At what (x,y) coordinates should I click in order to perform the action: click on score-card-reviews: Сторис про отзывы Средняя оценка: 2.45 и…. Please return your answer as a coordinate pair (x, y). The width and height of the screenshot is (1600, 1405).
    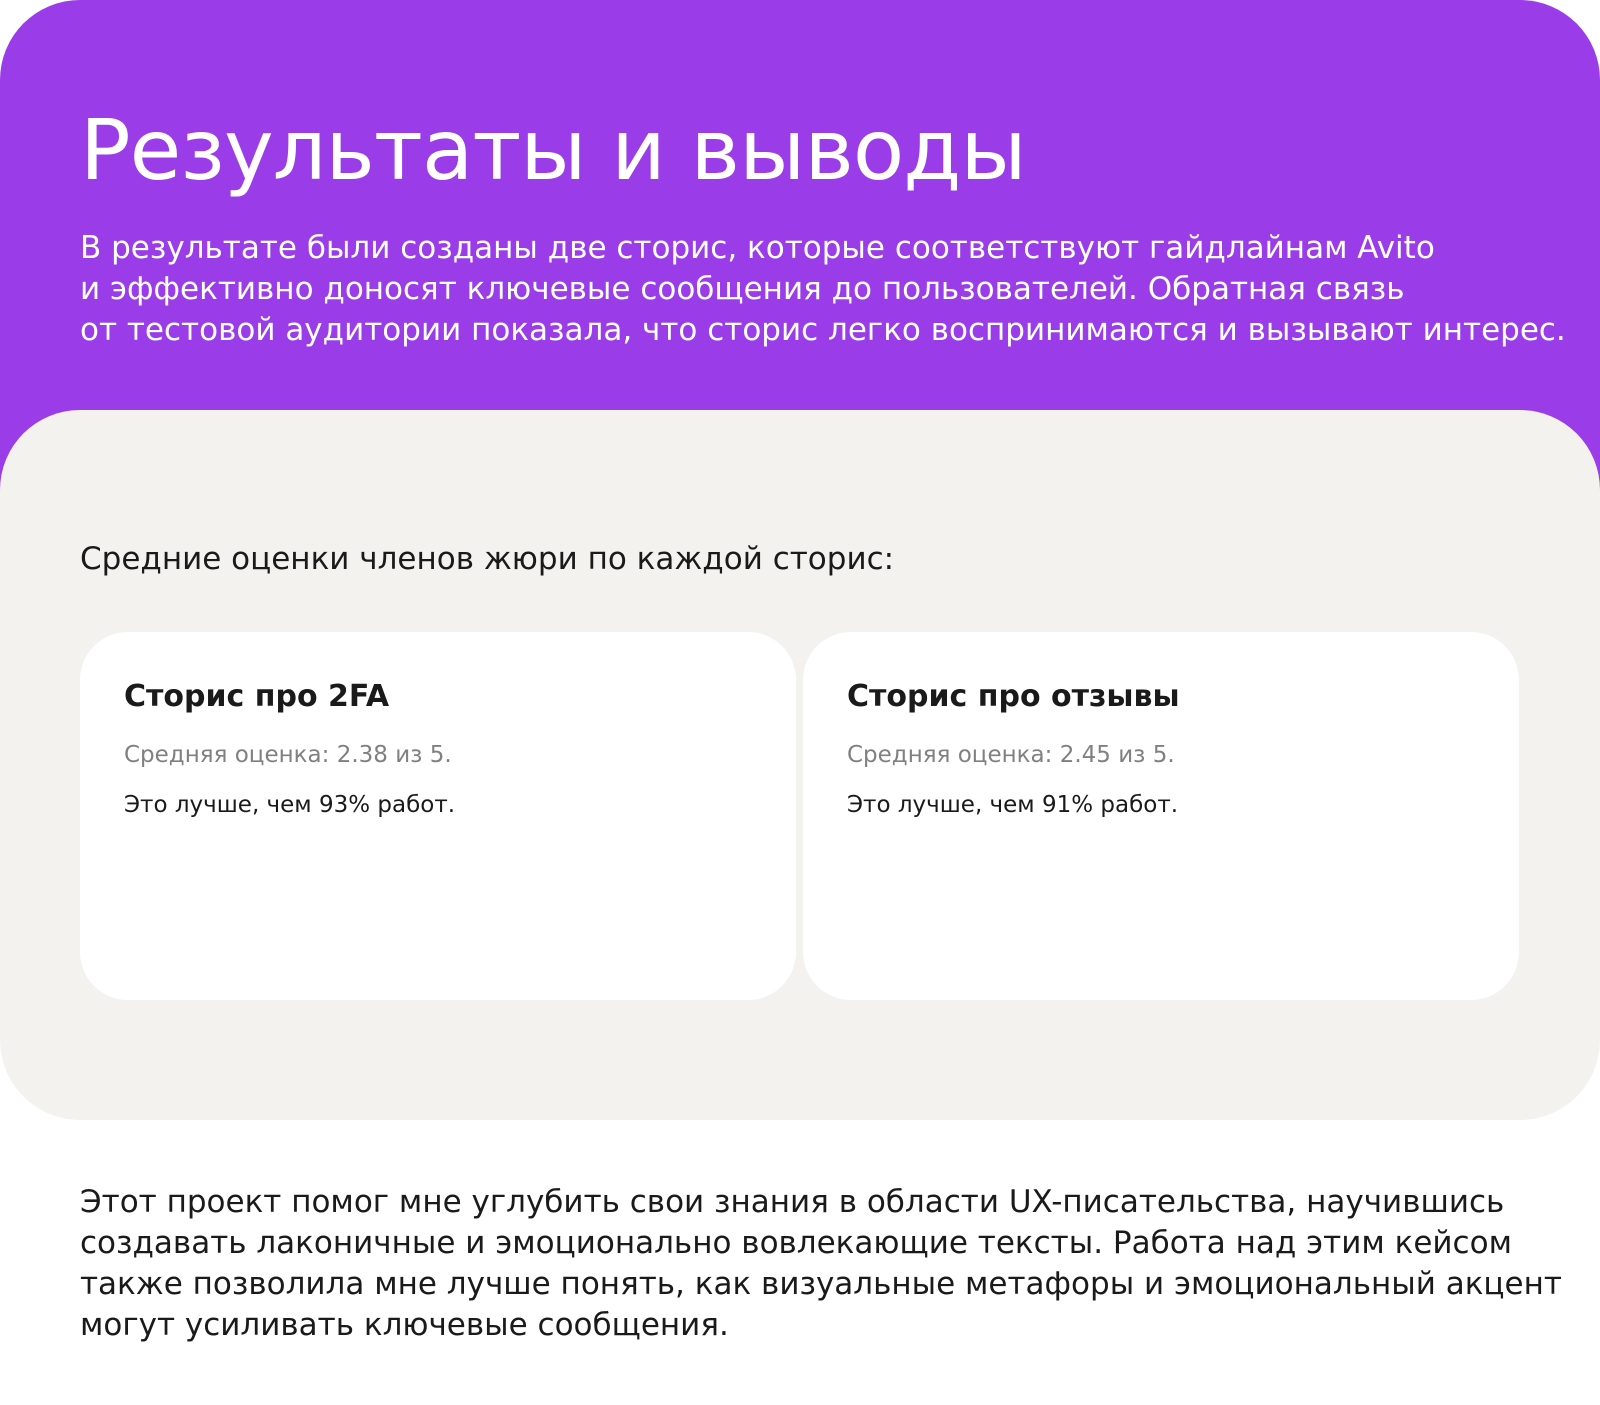
    Looking at the image, I should click on (1161, 816).